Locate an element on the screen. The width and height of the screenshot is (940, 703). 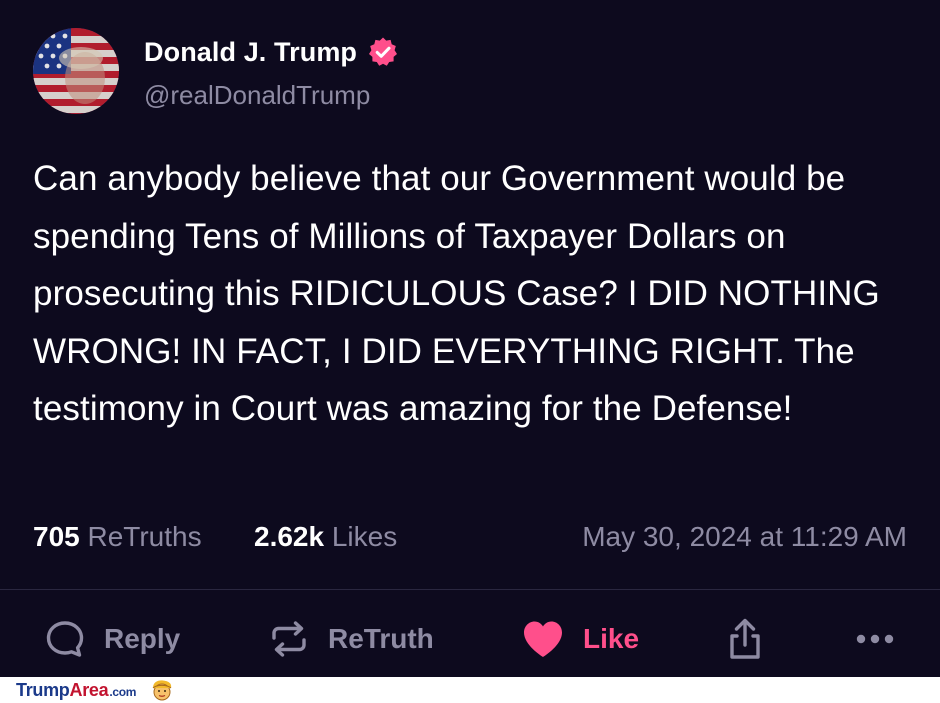
retruth-label: ReTruth is located at coordinates (381, 638).